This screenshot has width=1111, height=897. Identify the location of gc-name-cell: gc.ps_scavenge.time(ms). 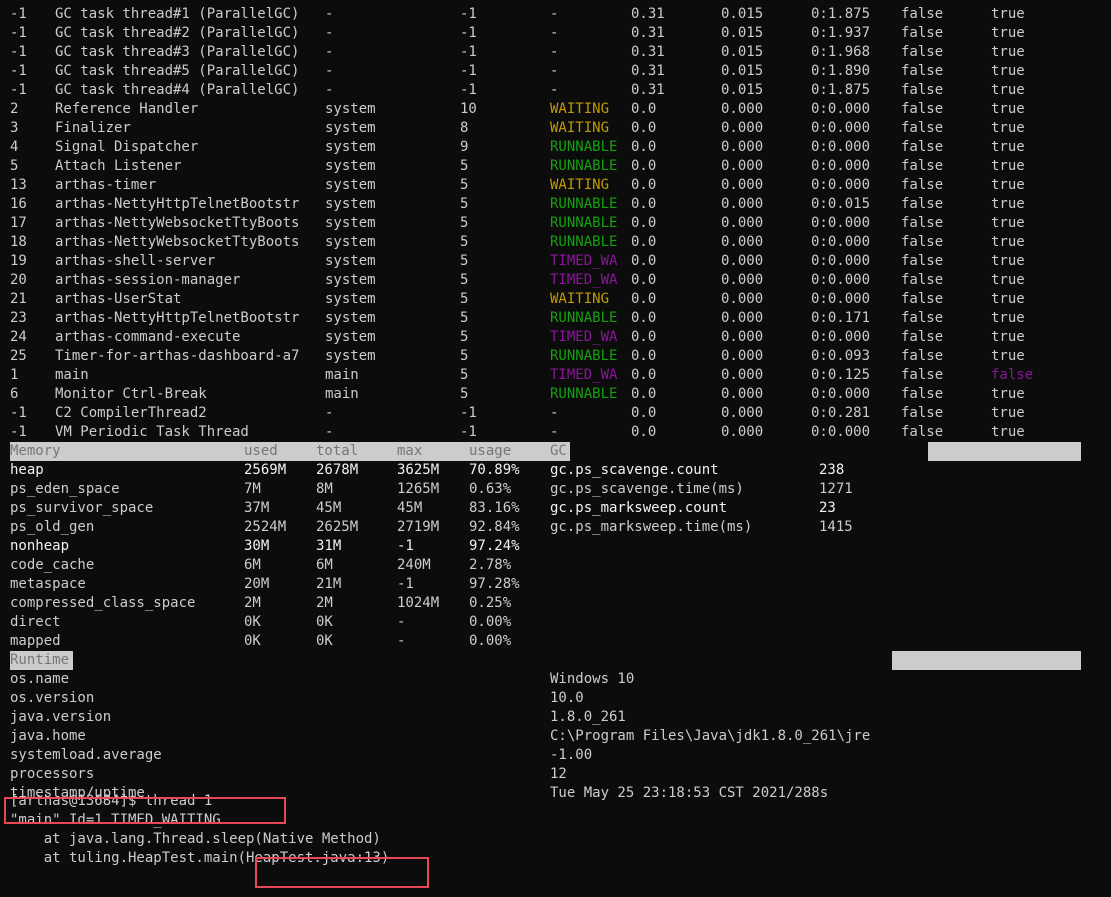
(647, 489).